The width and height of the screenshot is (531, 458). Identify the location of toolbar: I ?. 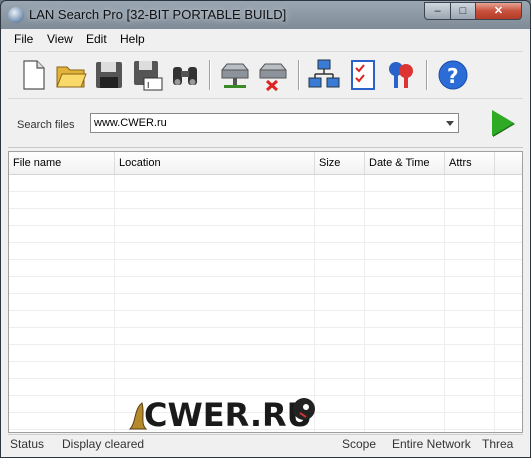
(265, 75).